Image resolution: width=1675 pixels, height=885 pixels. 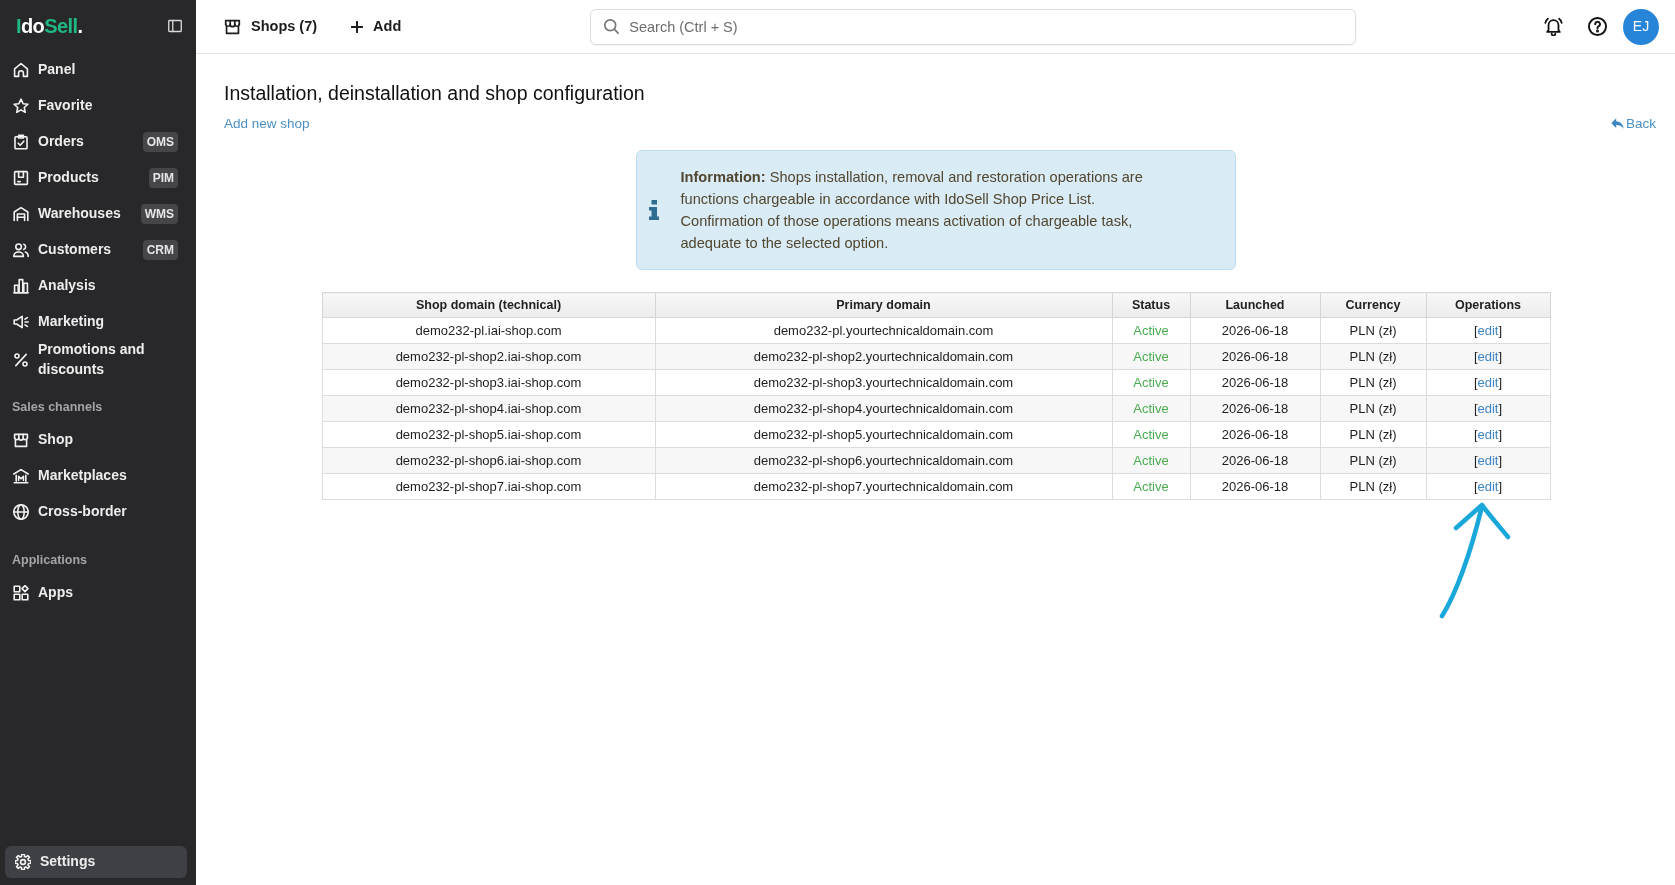 What do you see at coordinates (612, 26) in the screenshot?
I see `search-icon` at bounding box center [612, 26].